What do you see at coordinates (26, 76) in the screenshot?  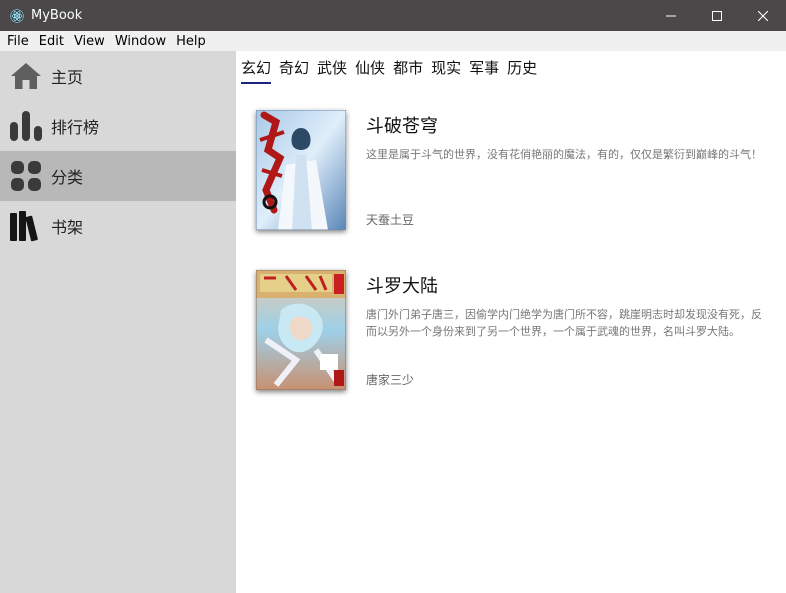 I see `home-icon` at bounding box center [26, 76].